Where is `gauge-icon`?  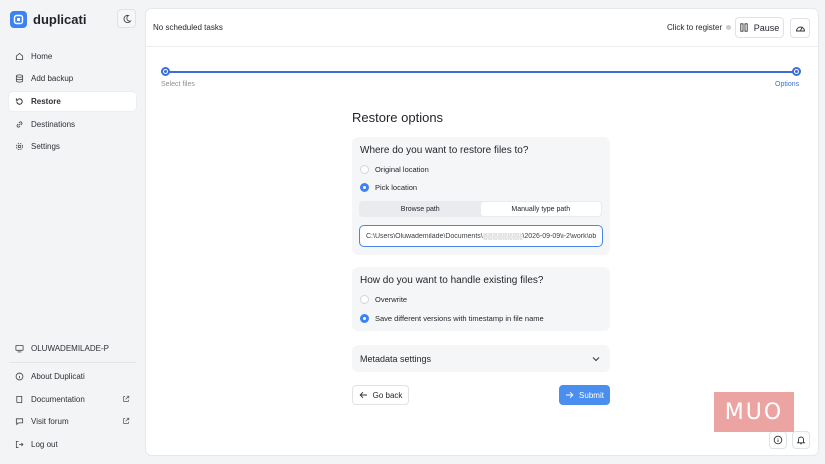 gauge-icon is located at coordinates (800, 29).